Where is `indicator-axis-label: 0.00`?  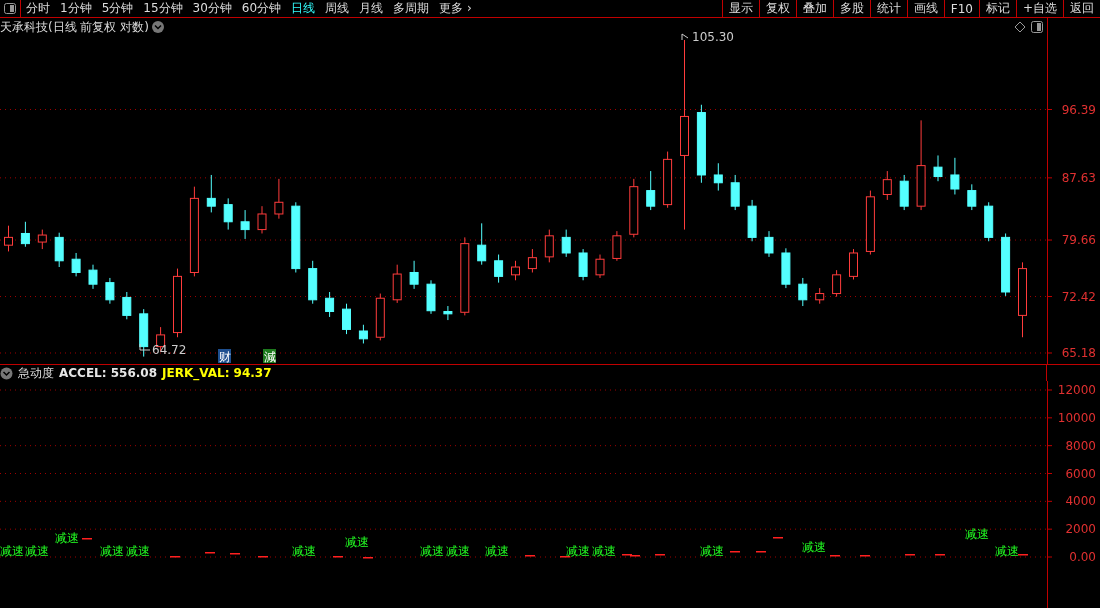 indicator-axis-label: 0.00 is located at coordinates (1082, 557).